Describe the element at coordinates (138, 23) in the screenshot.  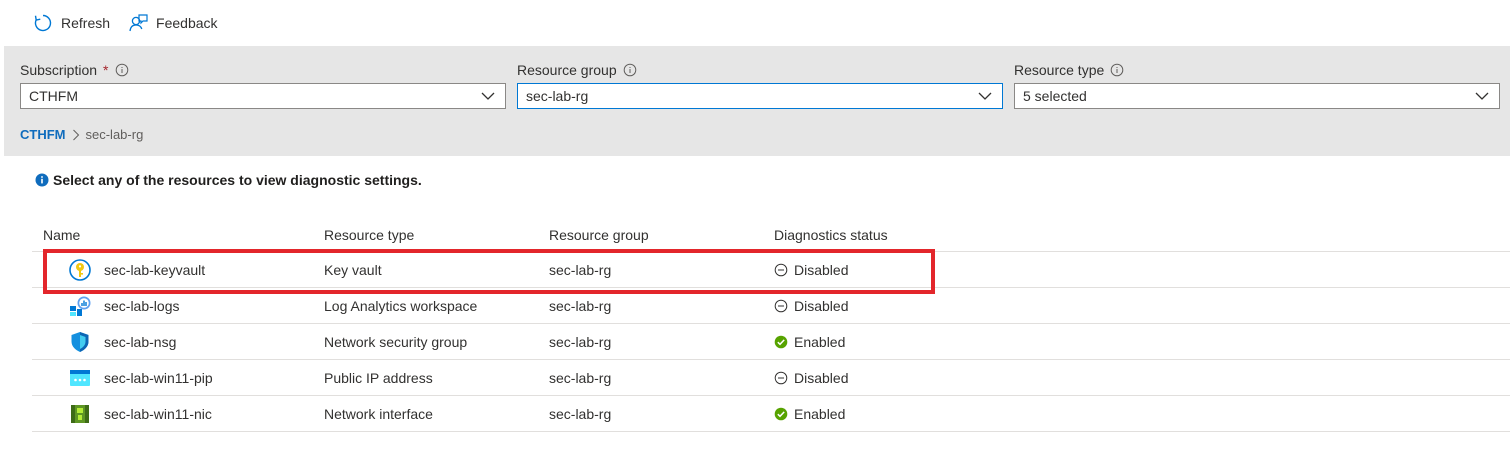
I see `feedback-icon` at that location.